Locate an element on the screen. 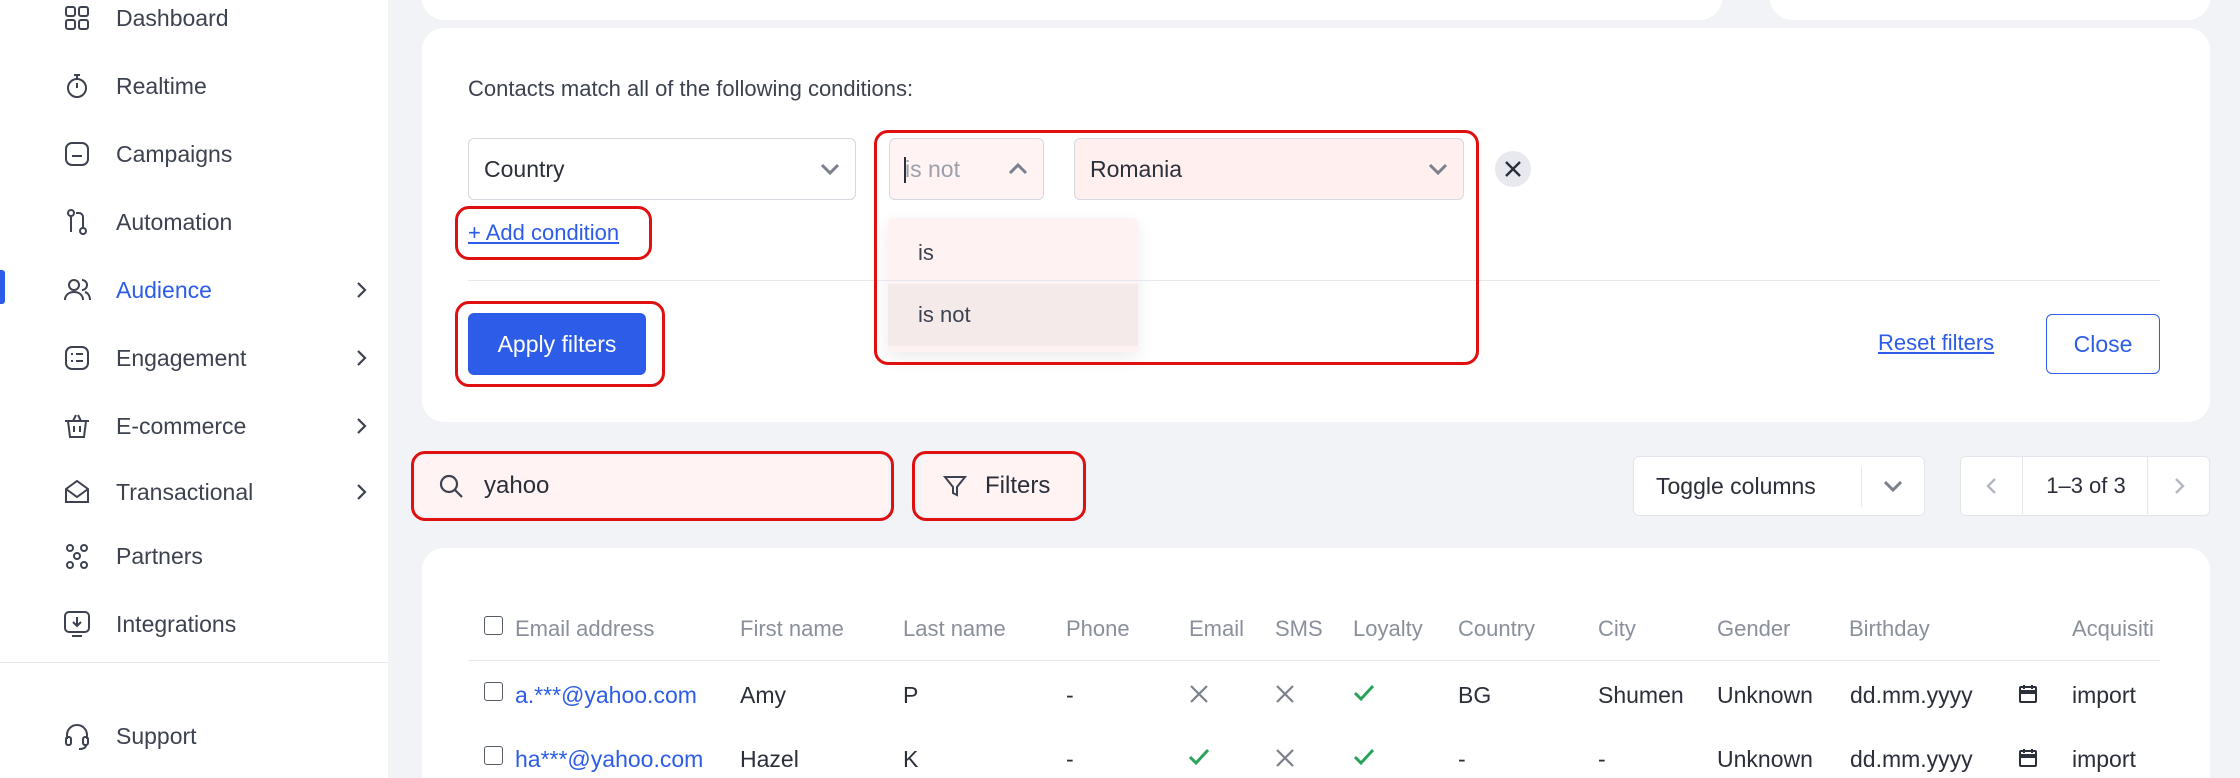  sidebar-item-label: Campaigns is located at coordinates (174, 153).